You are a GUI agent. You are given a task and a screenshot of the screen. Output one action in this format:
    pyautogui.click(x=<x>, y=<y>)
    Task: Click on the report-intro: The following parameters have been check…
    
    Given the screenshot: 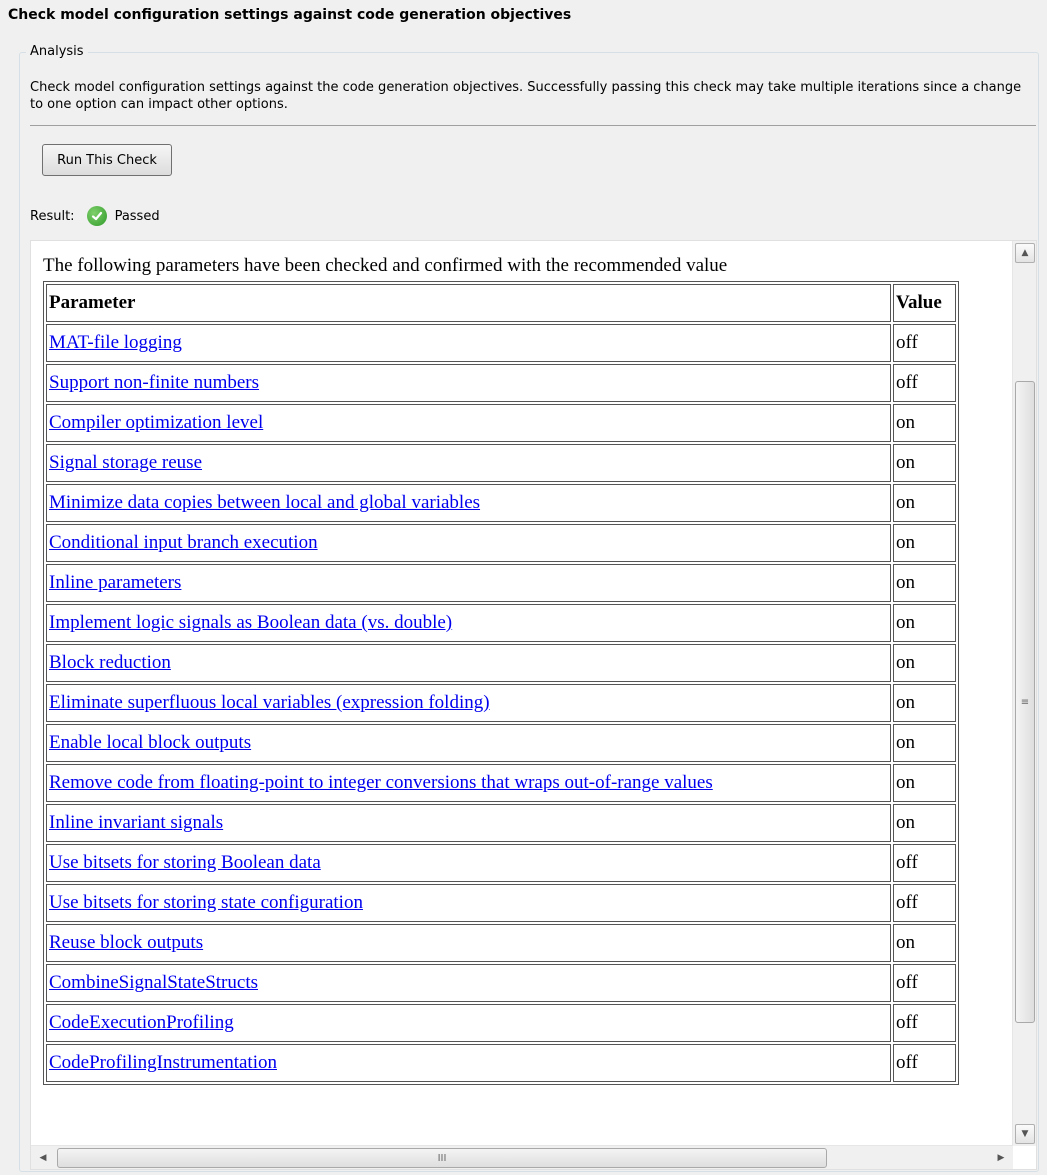 What is the action you would take?
    pyautogui.click(x=385, y=265)
    